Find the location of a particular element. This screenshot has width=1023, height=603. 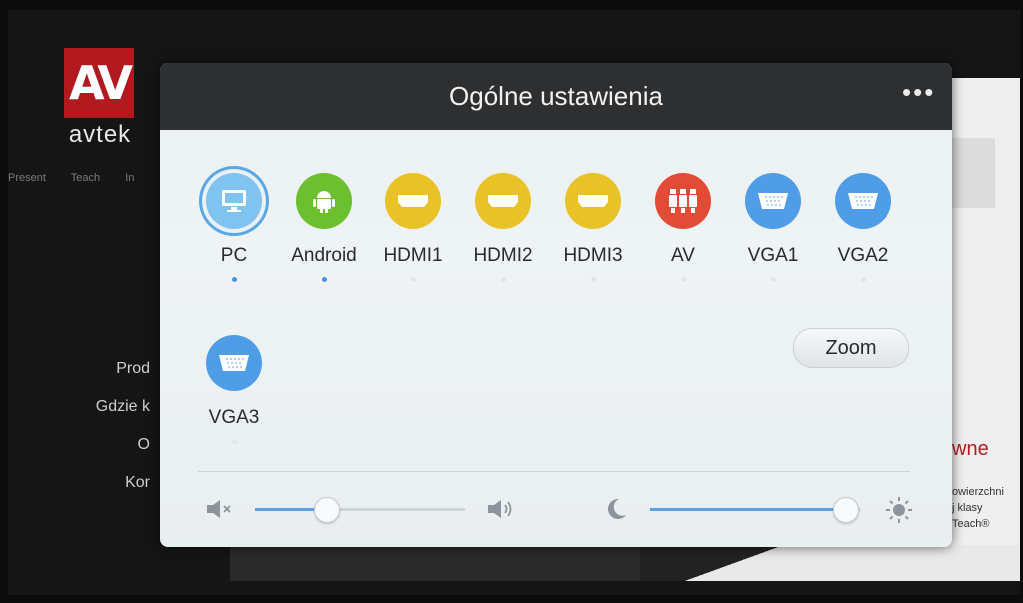

divider is located at coordinates (554, 471).